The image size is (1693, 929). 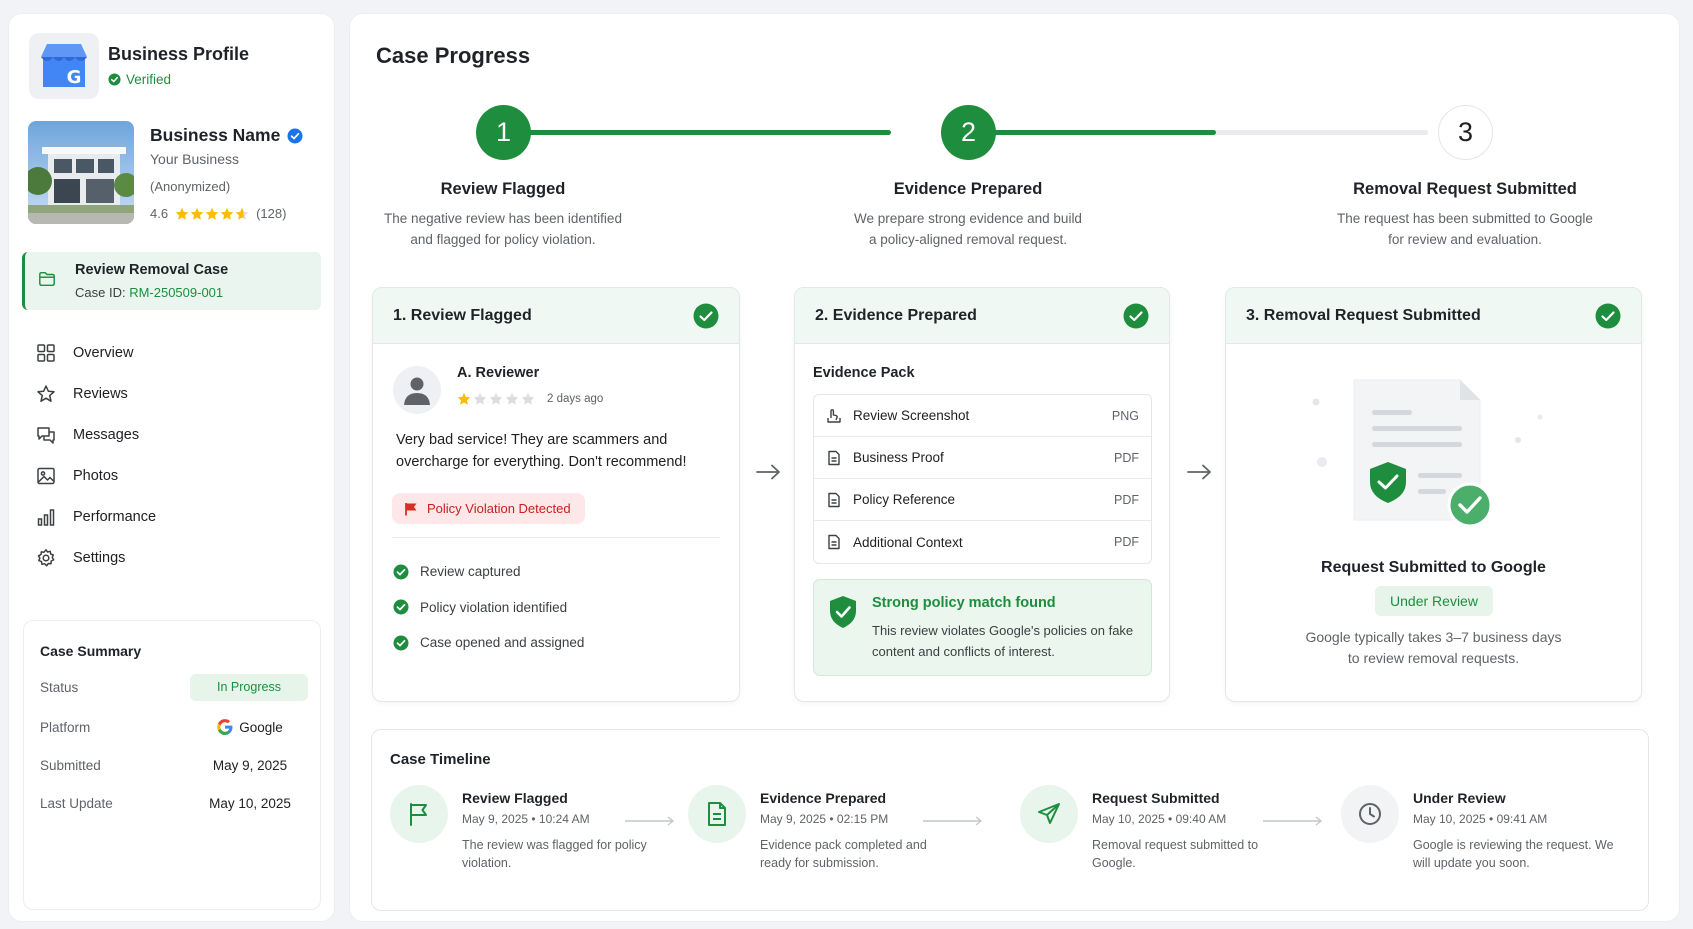 What do you see at coordinates (176, 557) in the screenshot?
I see `sidebar-item-settings: Settings` at bounding box center [176, 557].